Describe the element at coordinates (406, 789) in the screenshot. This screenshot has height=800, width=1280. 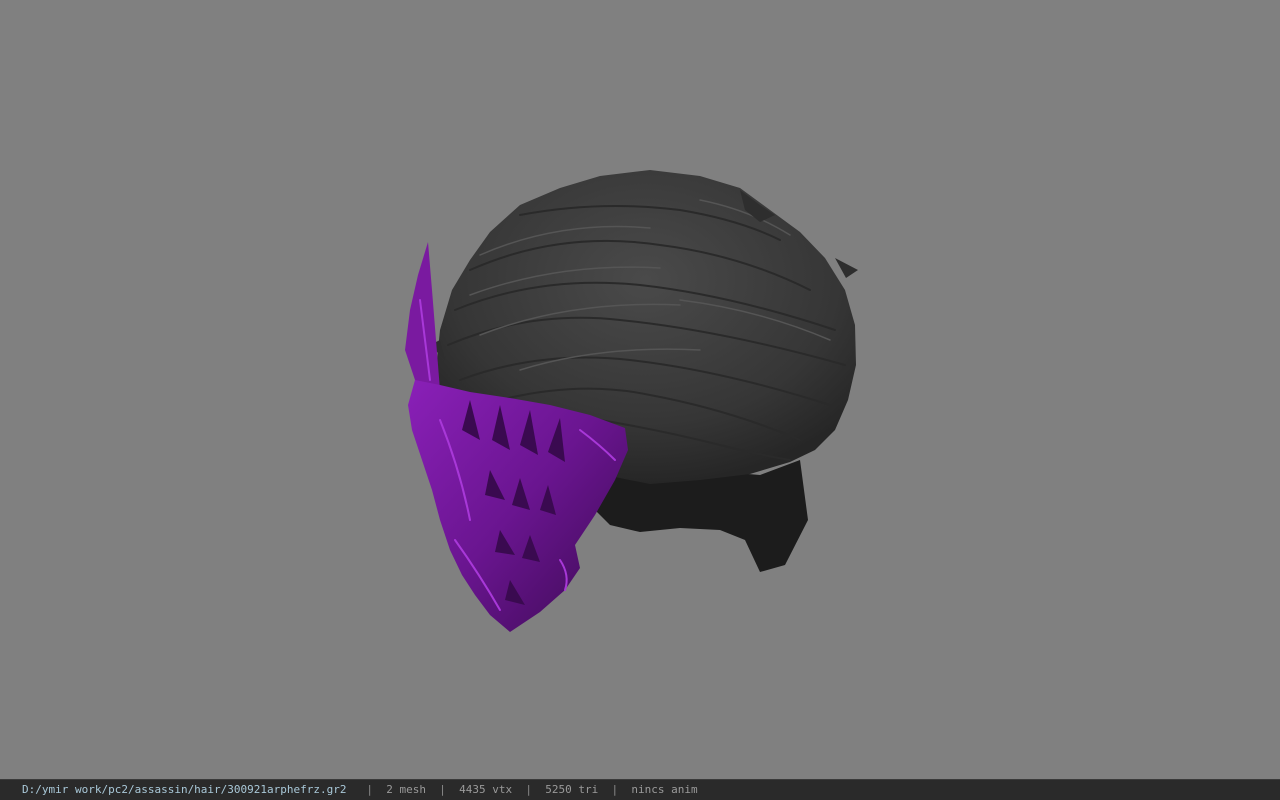
I see `mesh-count-label: 2 mesh` at that location.